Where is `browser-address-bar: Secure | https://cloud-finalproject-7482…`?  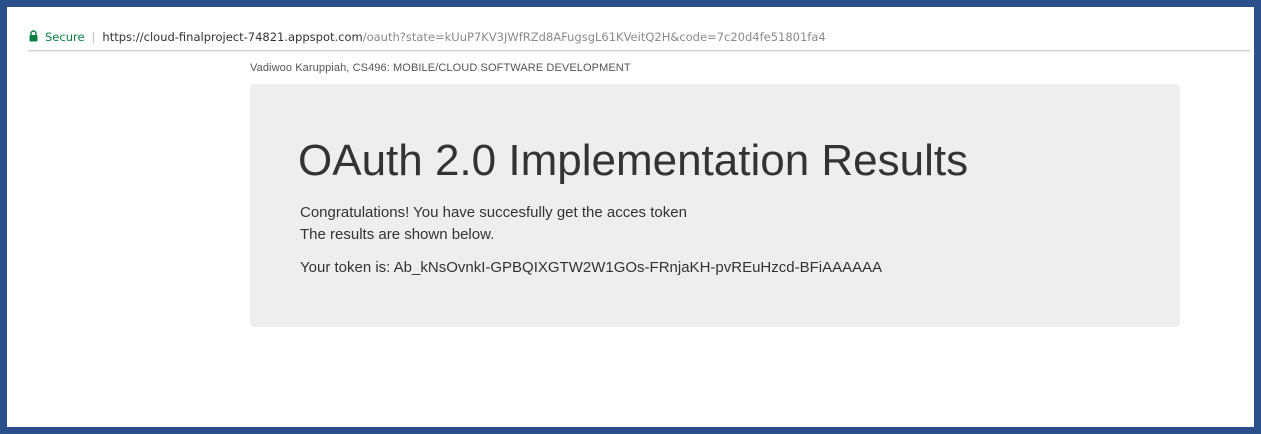 browser-address-bar: Secure | https://cloud-finalproject-7482… is located at coordinates (639, 37).